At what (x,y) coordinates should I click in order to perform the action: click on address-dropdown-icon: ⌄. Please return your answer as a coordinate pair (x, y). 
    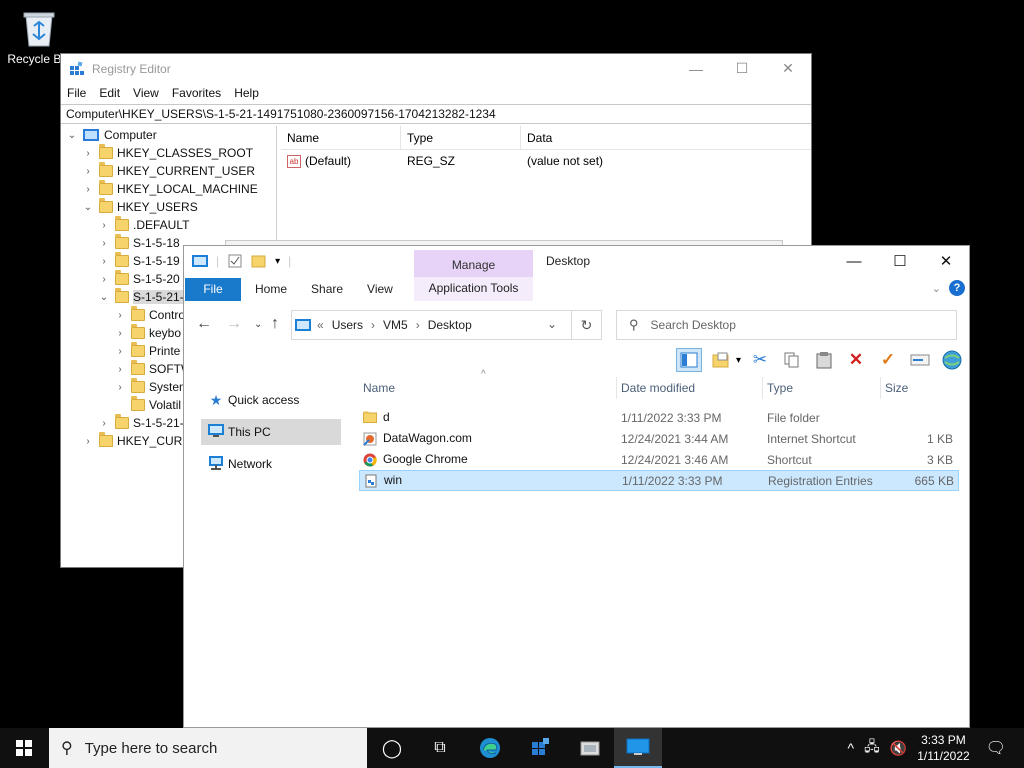
    Looking at the image, I should click on (552, 324).